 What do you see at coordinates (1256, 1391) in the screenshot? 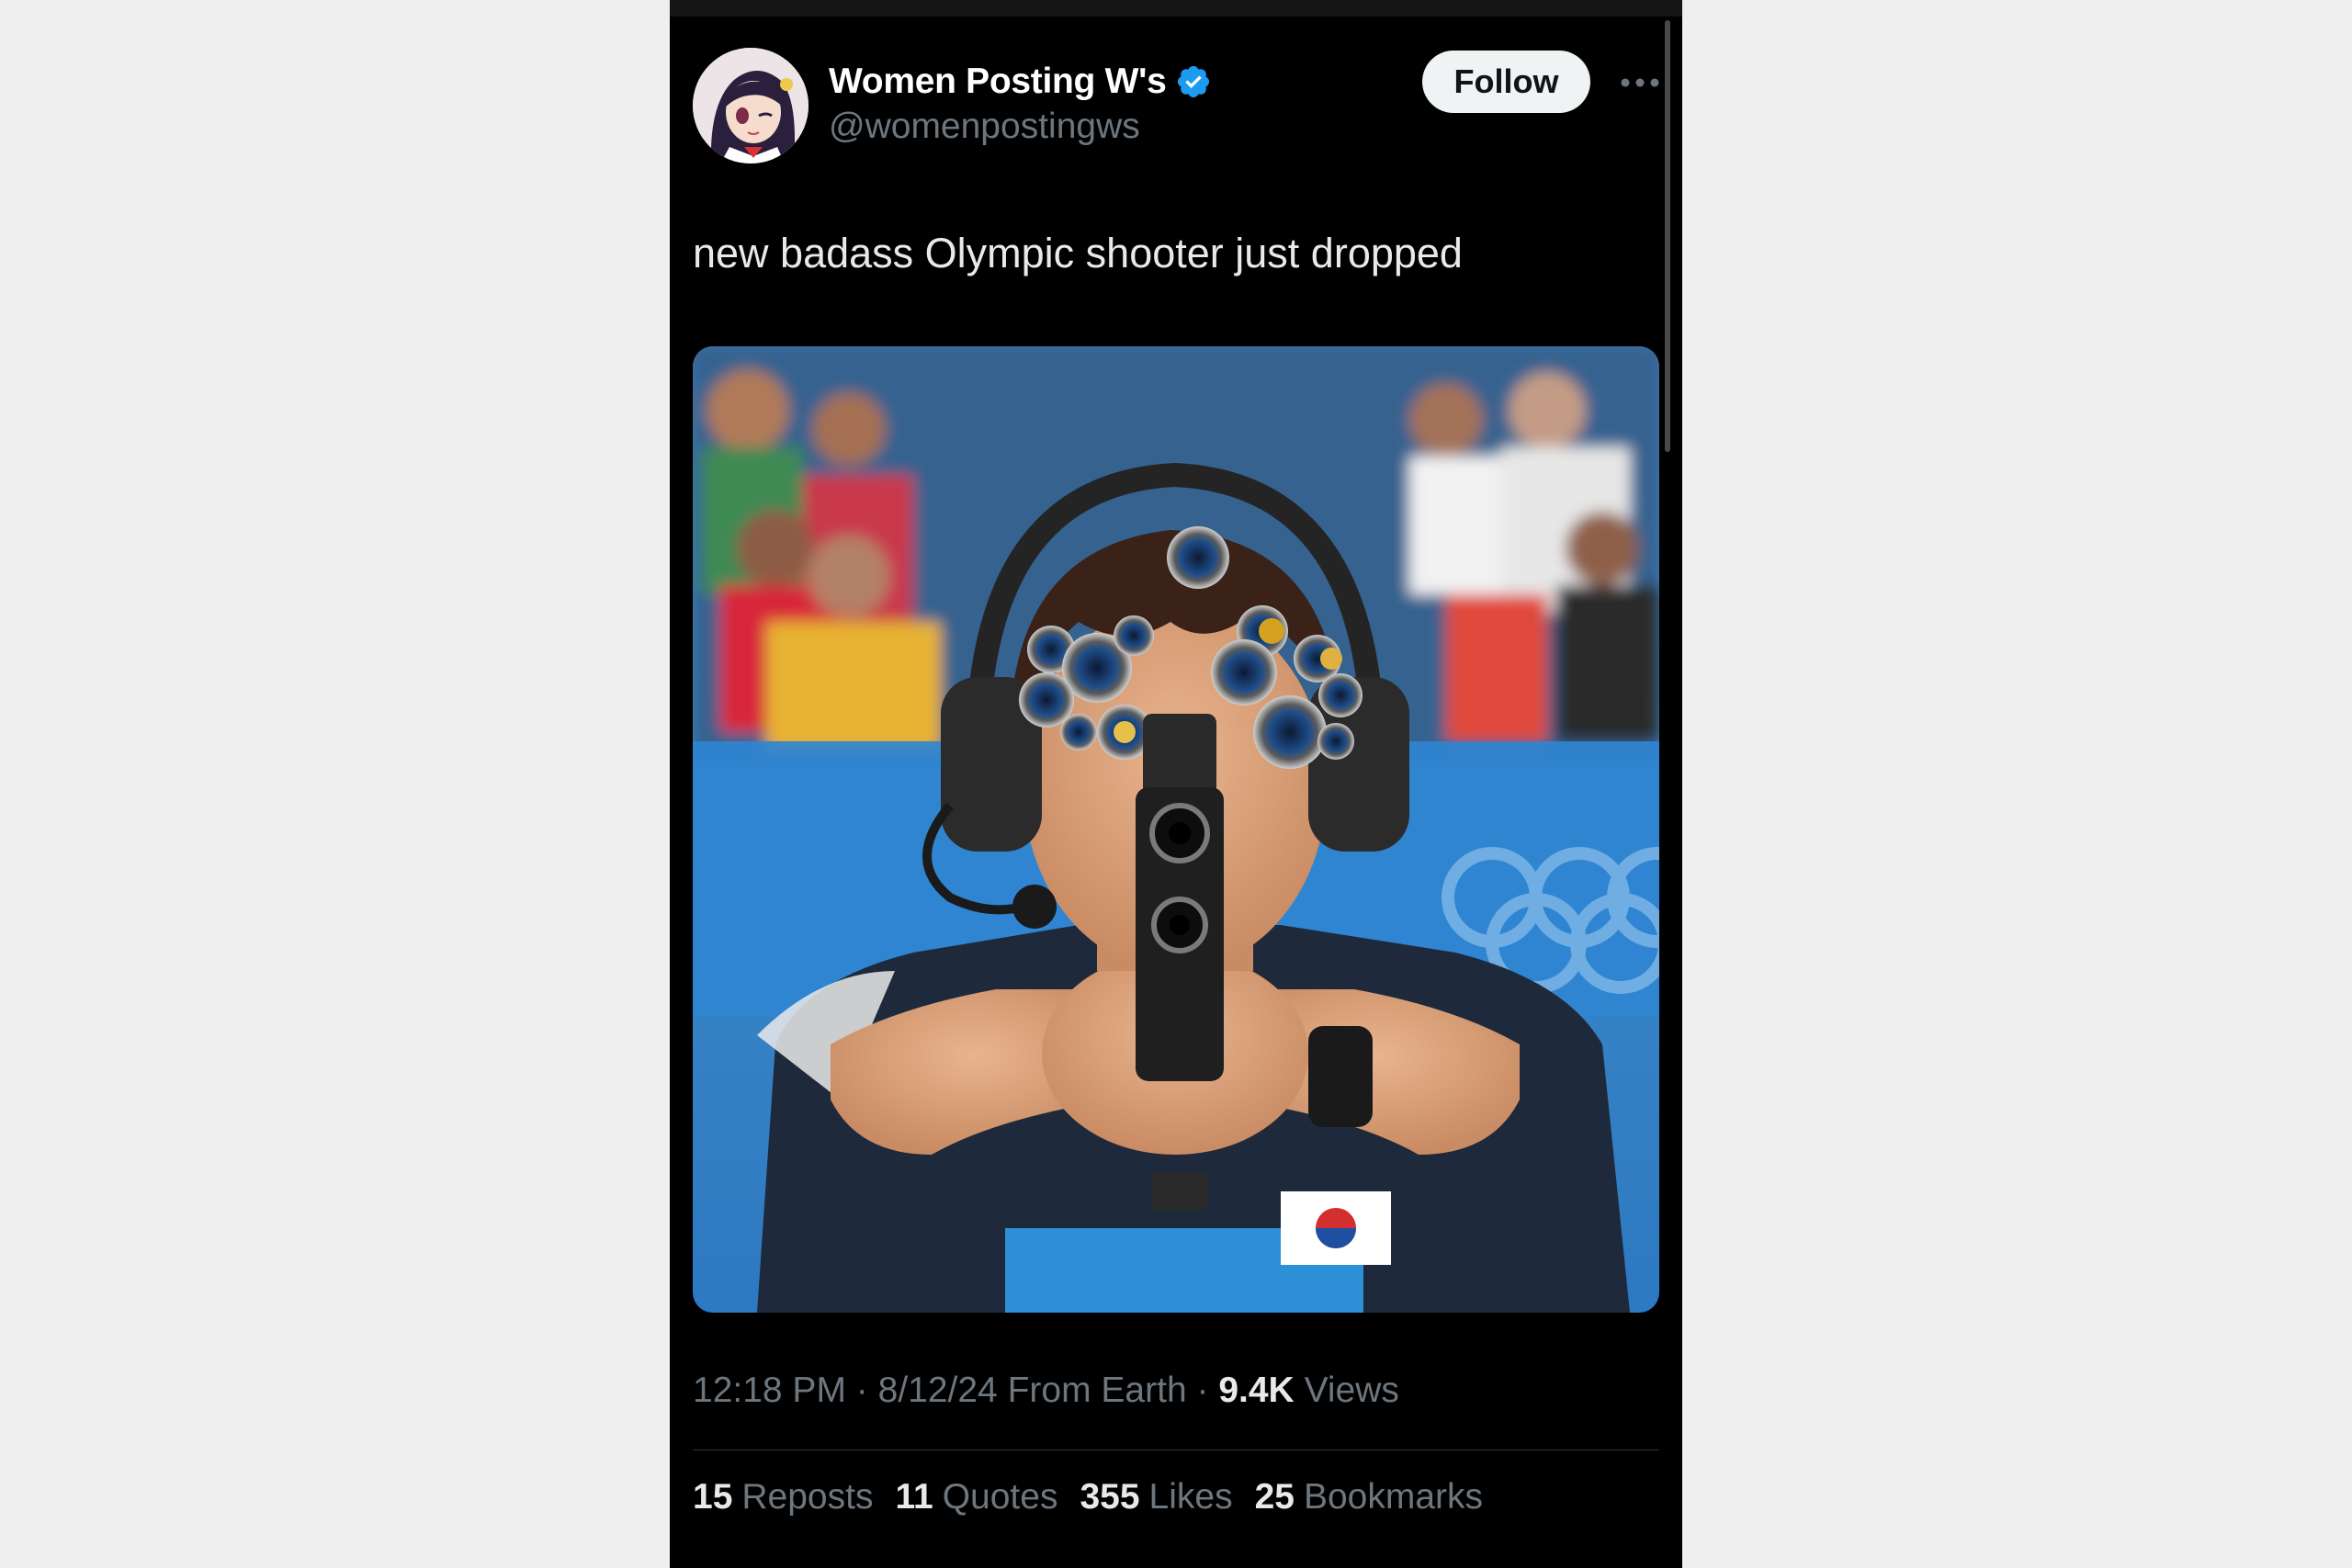
I see `views-count: 9.4K` at bounding box center [1256, 1391].